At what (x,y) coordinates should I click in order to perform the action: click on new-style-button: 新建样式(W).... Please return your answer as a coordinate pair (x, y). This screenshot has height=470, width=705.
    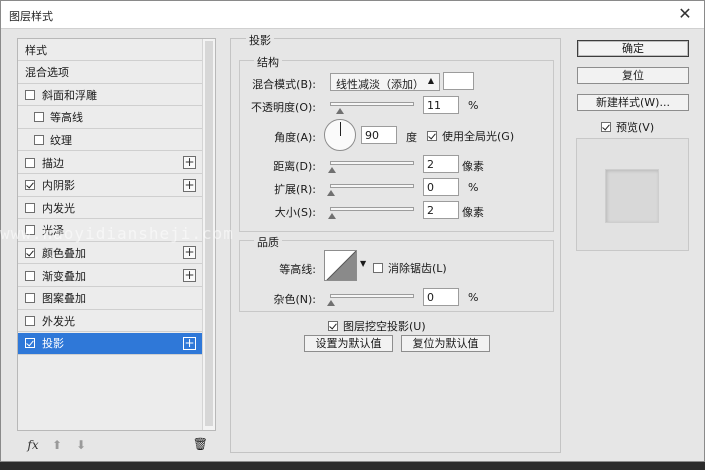
    Looking at the image, I should click on (633, 102).